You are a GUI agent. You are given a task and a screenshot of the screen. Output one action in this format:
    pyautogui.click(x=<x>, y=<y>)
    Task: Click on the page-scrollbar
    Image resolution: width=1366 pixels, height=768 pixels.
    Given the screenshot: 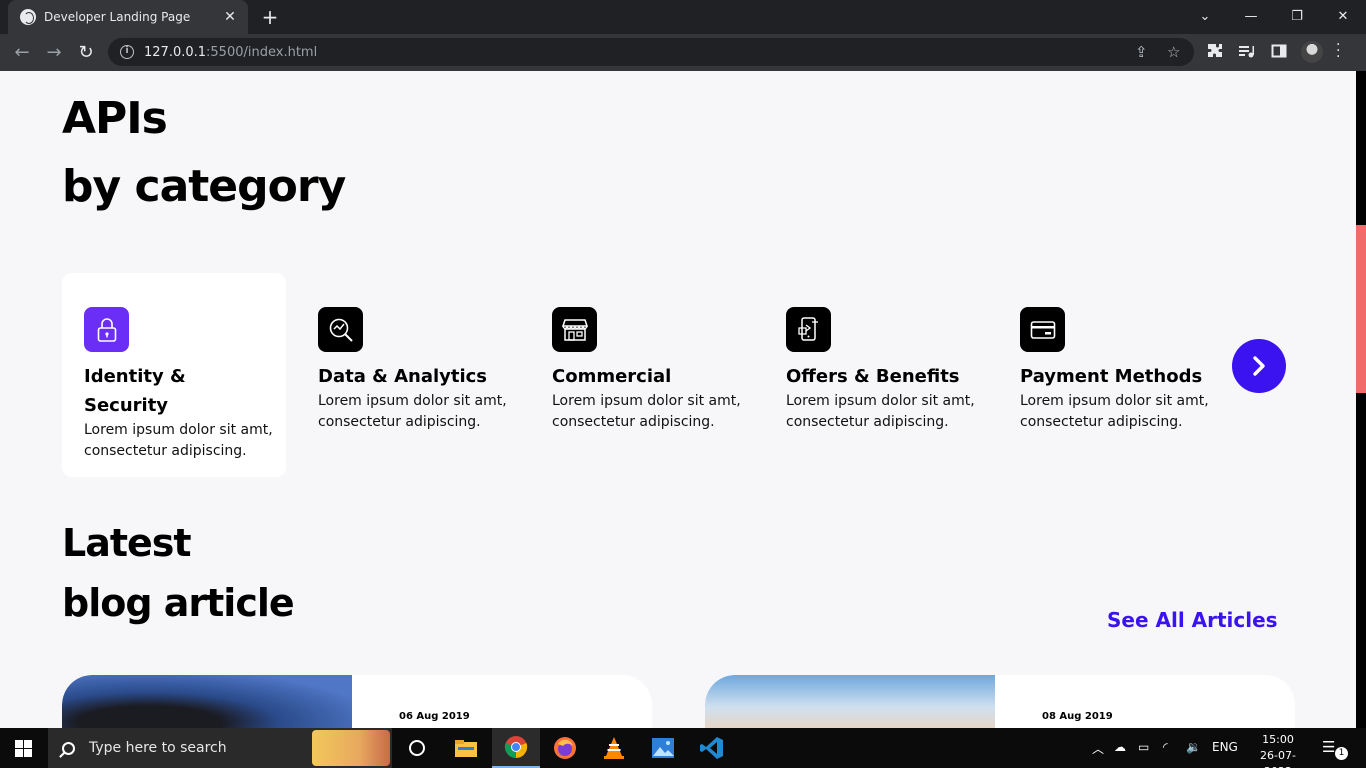 What is the action you would take?
    pyautogui.click(x=1361, y=399)
    